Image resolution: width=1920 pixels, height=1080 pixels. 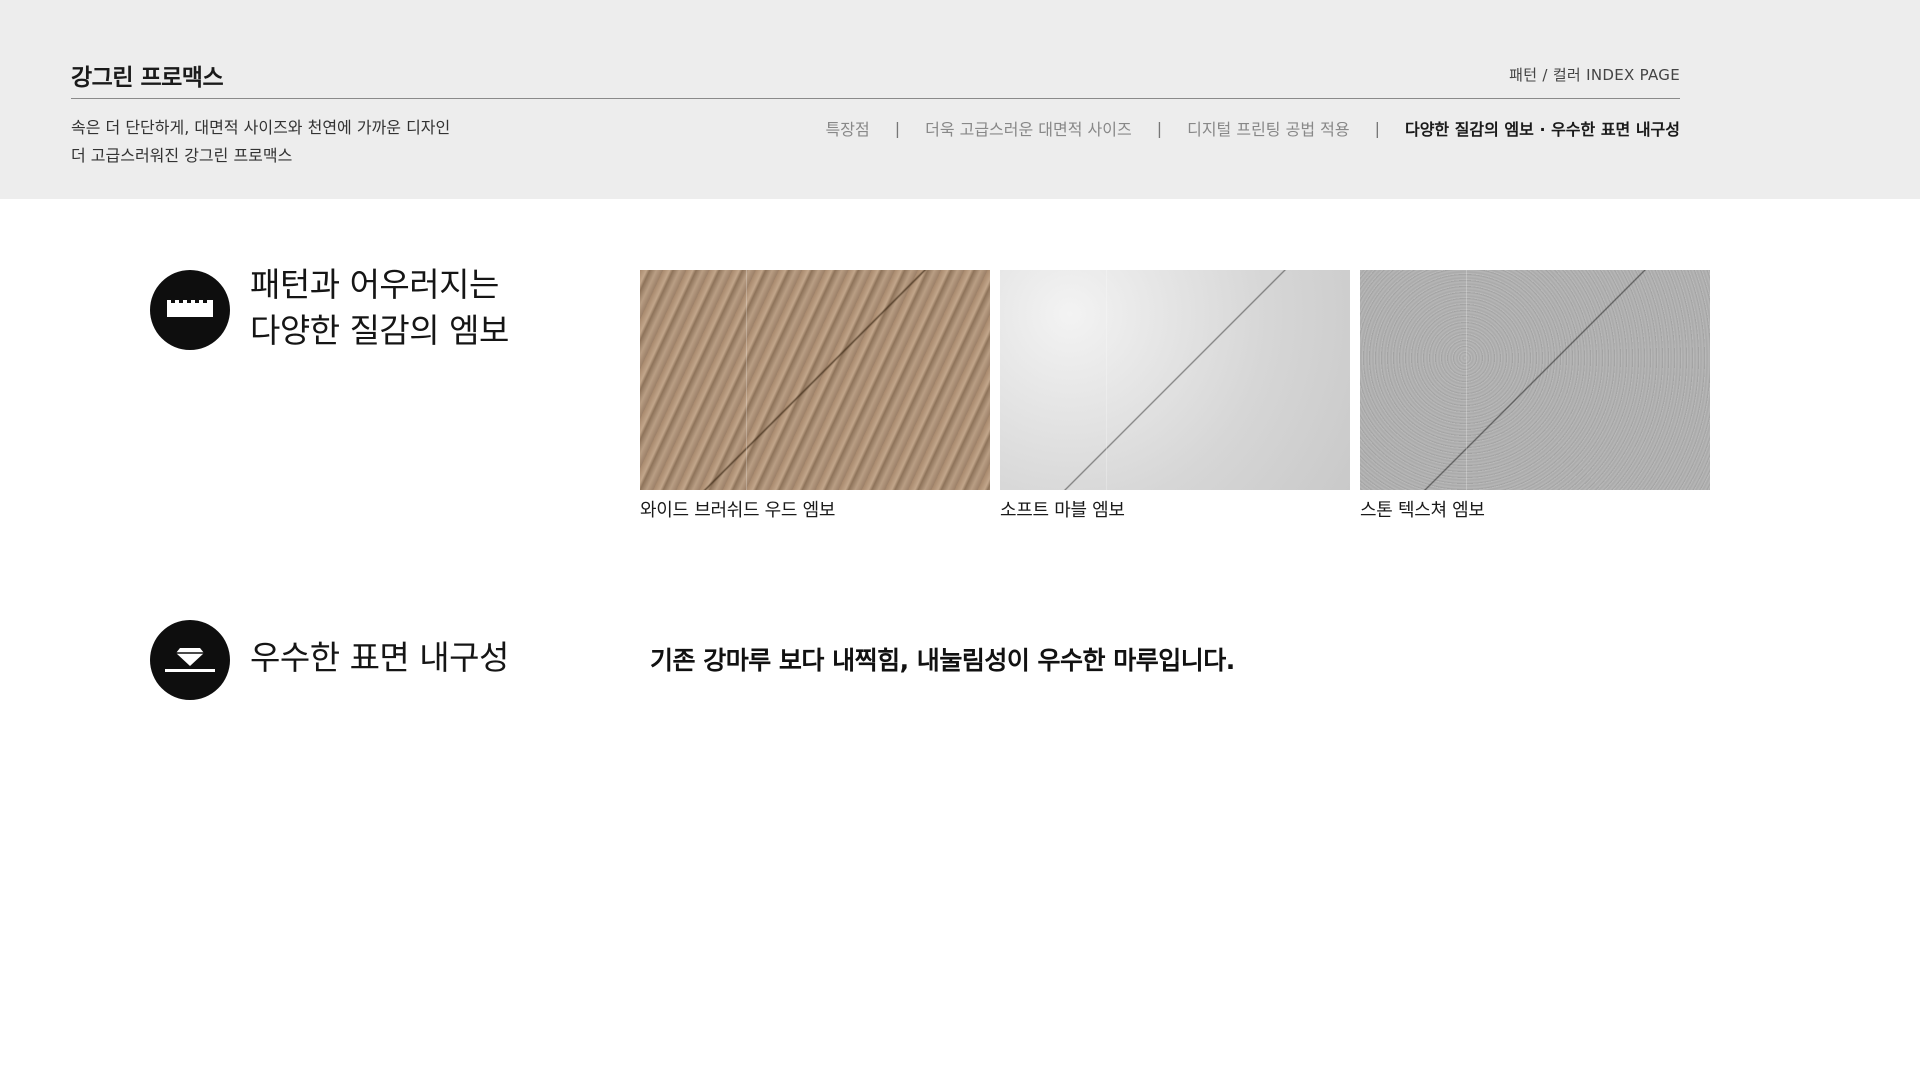 What do you see at coordinates (379, 308) in the screenshot?
I see `emboss-feature-title: 패턴과 어우러지는 다양한 질감의 엠보` at bounding box center [379, 308].